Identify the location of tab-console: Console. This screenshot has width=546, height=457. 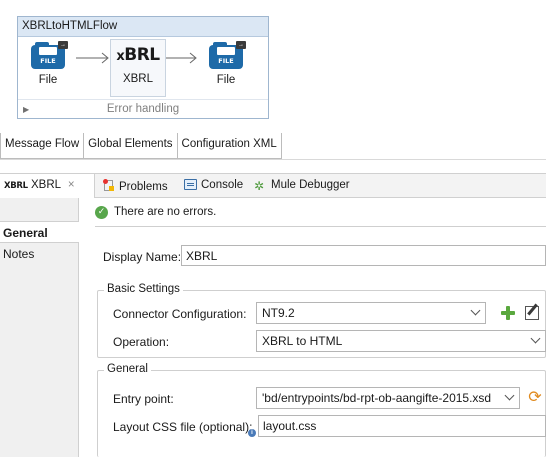
(213, 186).